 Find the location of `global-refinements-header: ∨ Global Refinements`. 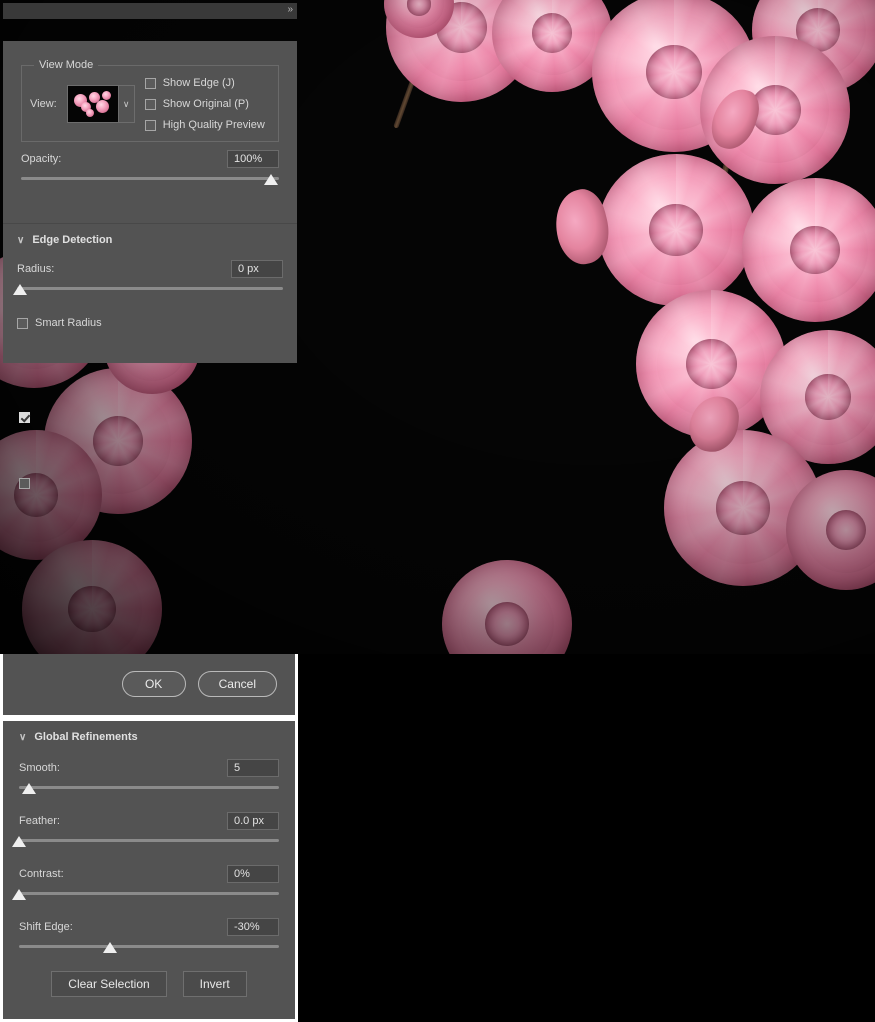

global-refinements-header: ∨ Global Refinements is located at coordinates (149, 737).